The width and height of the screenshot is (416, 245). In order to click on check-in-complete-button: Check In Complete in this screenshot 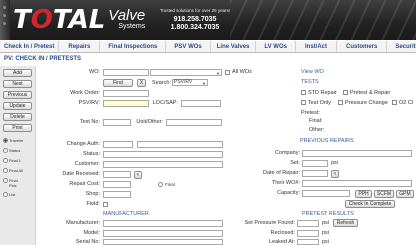, I will do `click(370, 204)`.